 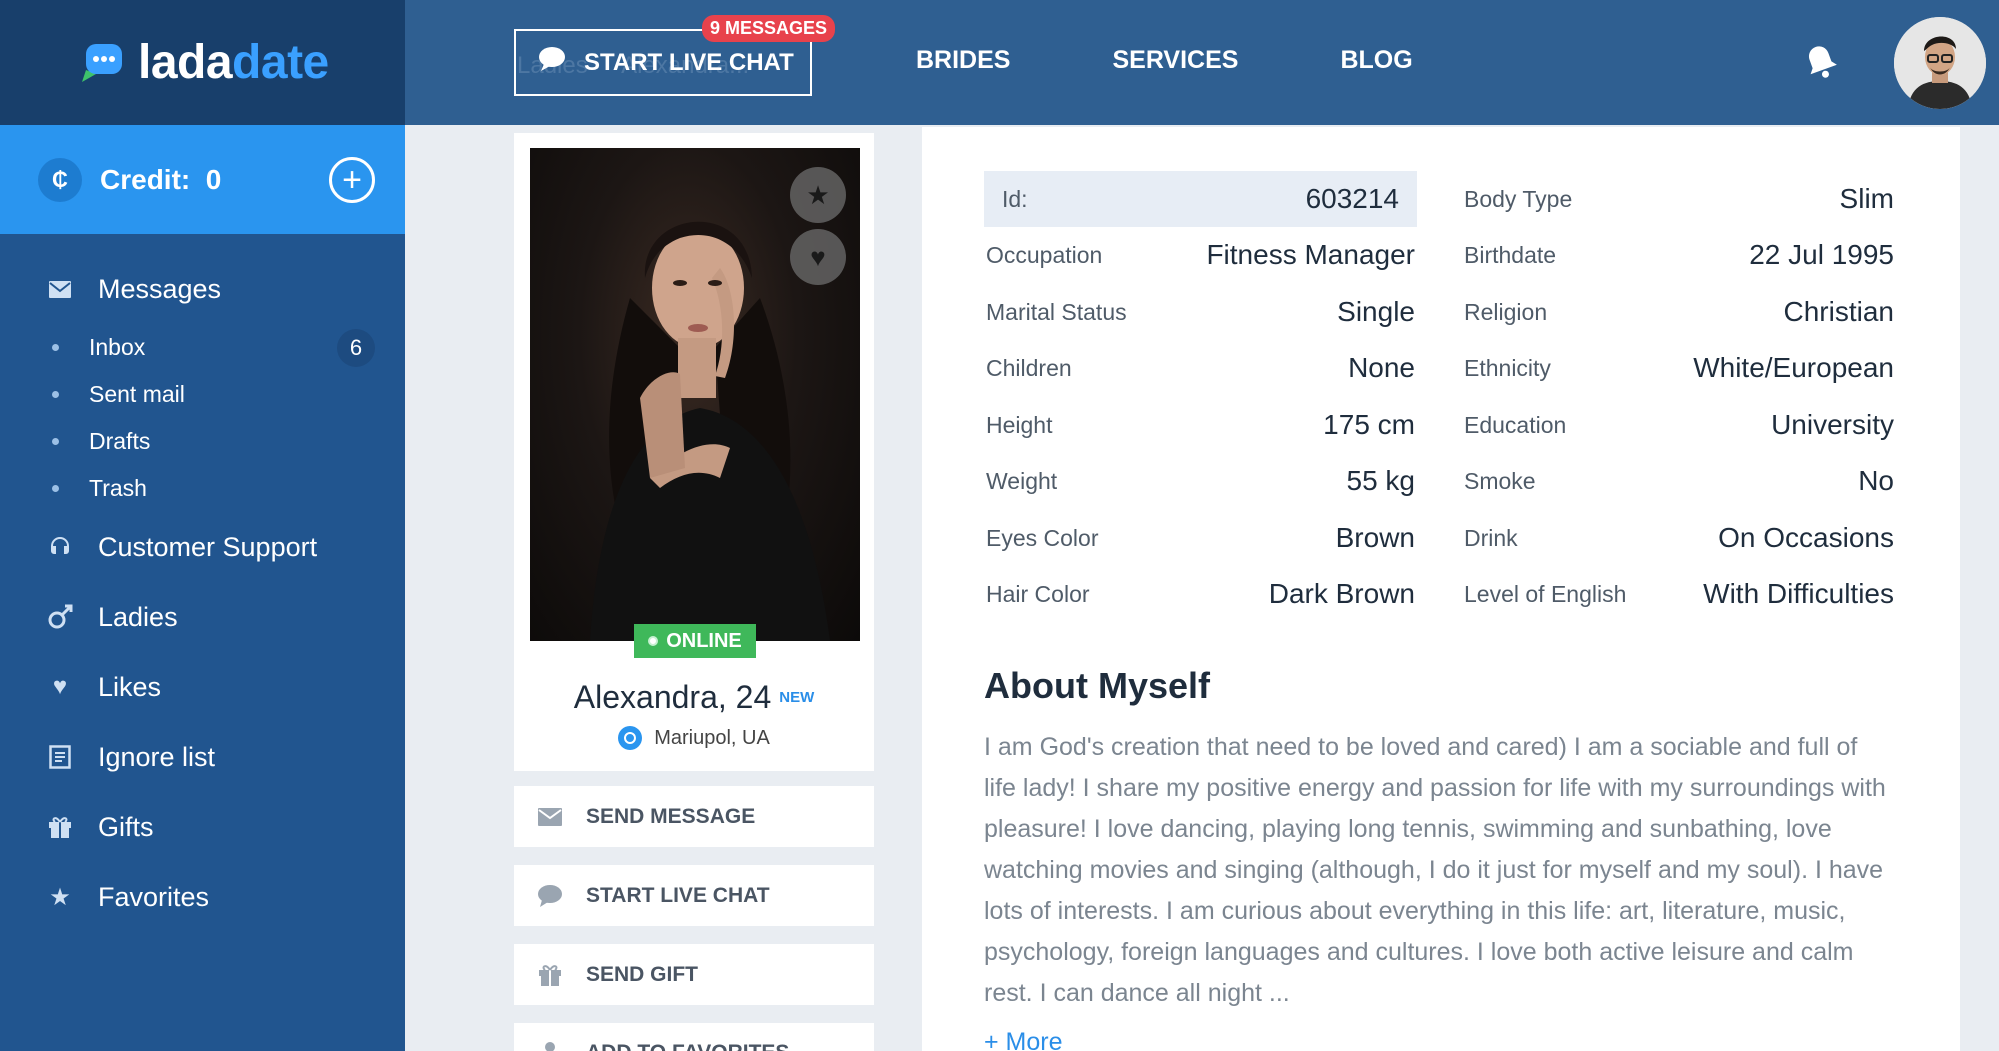 What do you see at coordinates (1042, 537) in the screenshot?
I see `info-key: Eyes Color` at bounding box center [1042, 537].